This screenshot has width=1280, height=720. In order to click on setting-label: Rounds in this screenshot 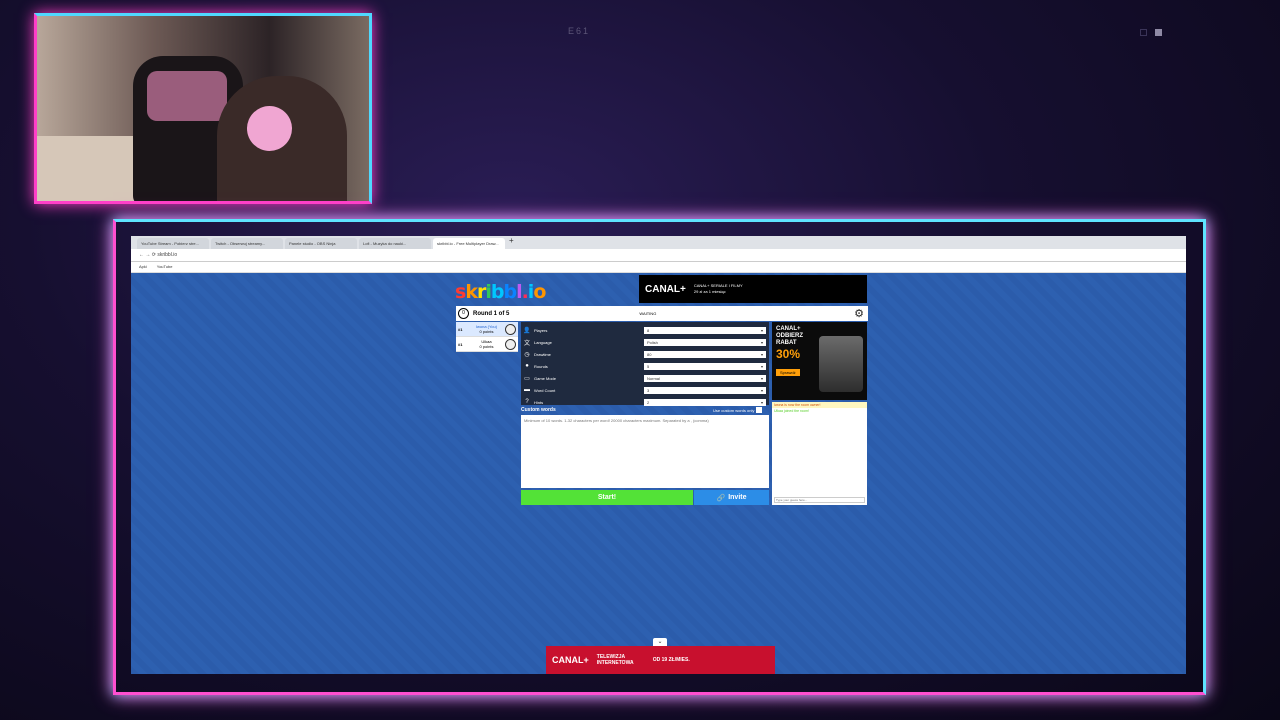, I will do `click(541, 366)`.